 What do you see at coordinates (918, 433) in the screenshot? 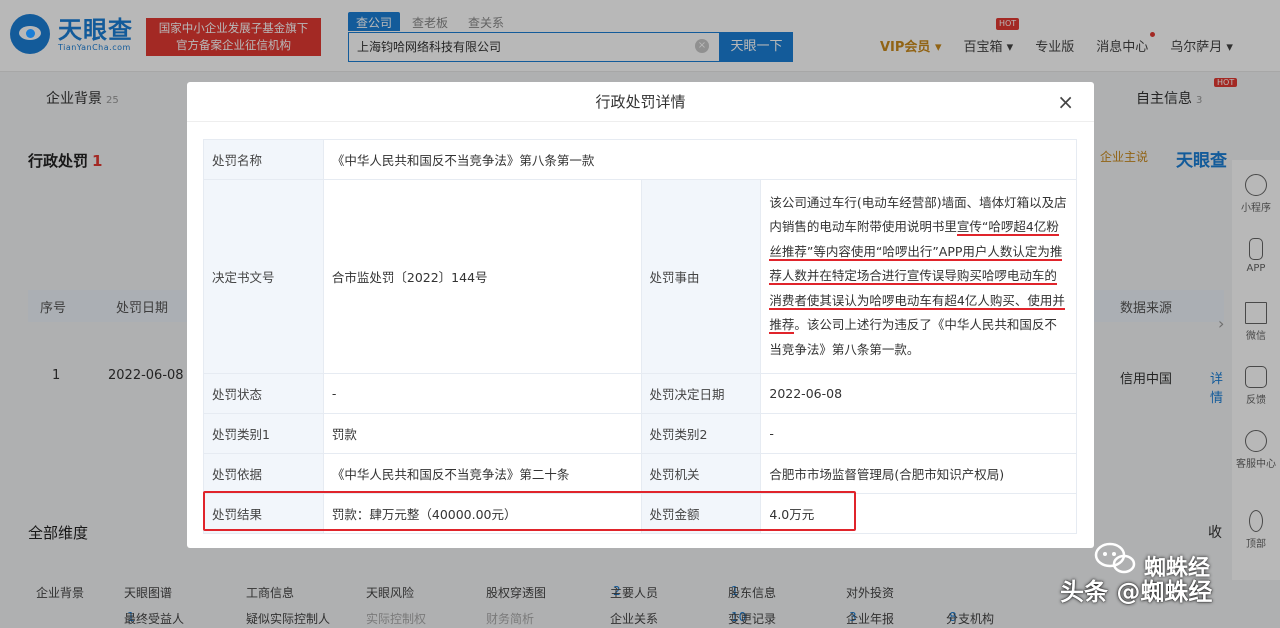
I see `type2-value: -` at bounding box center [918, 433].